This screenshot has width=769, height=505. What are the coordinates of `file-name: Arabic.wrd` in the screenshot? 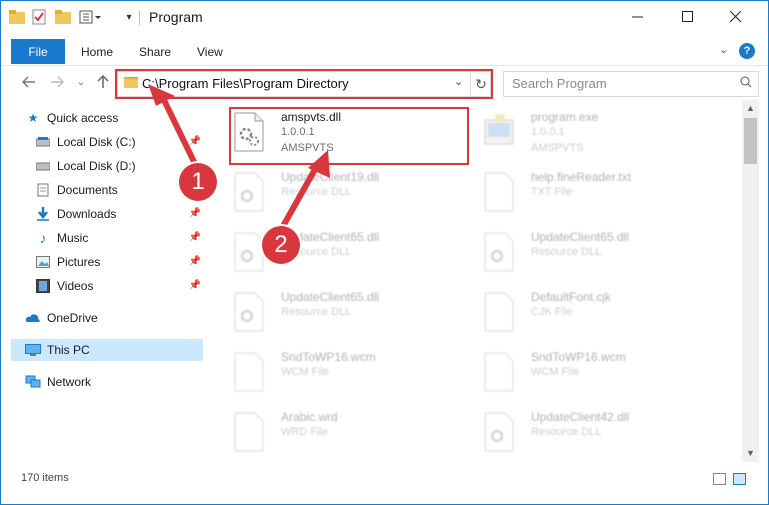 It's located at (309, 417).